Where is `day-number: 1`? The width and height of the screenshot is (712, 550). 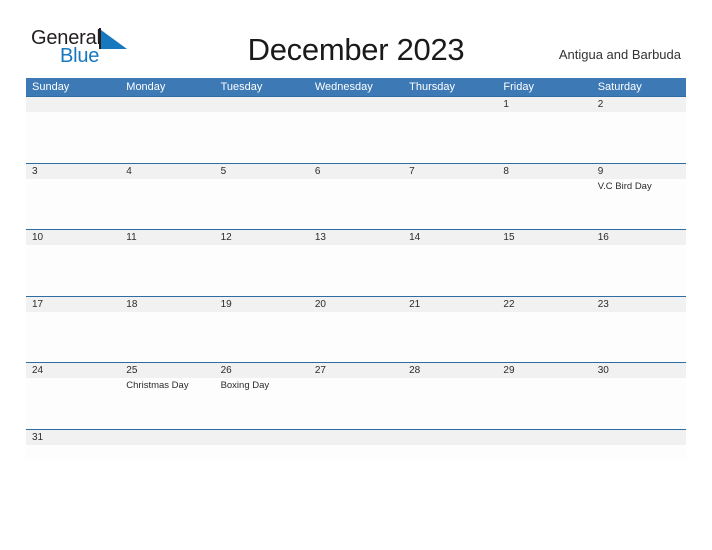 day-number: 1 is located at coordinates (544, 104).